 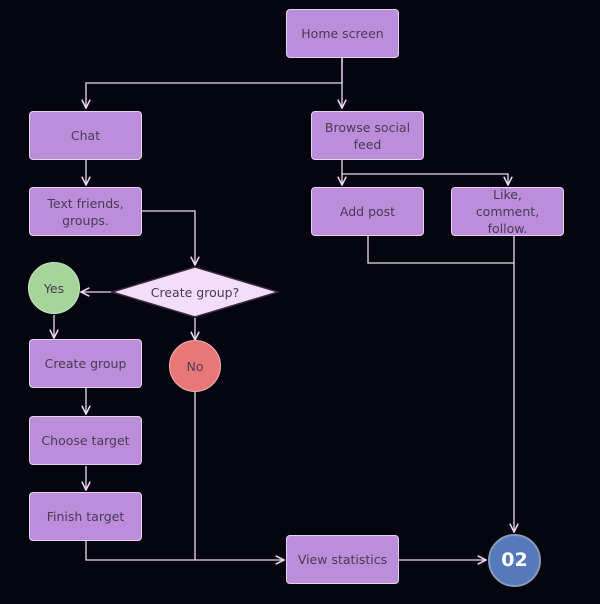 I want to click on node-chat: Chat, so click(x=85, y=135).